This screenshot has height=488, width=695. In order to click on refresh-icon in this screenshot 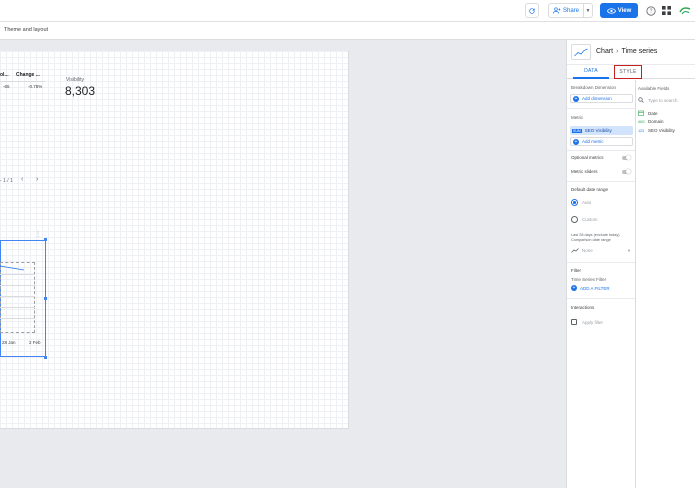, I will do `click(532, 10)`.